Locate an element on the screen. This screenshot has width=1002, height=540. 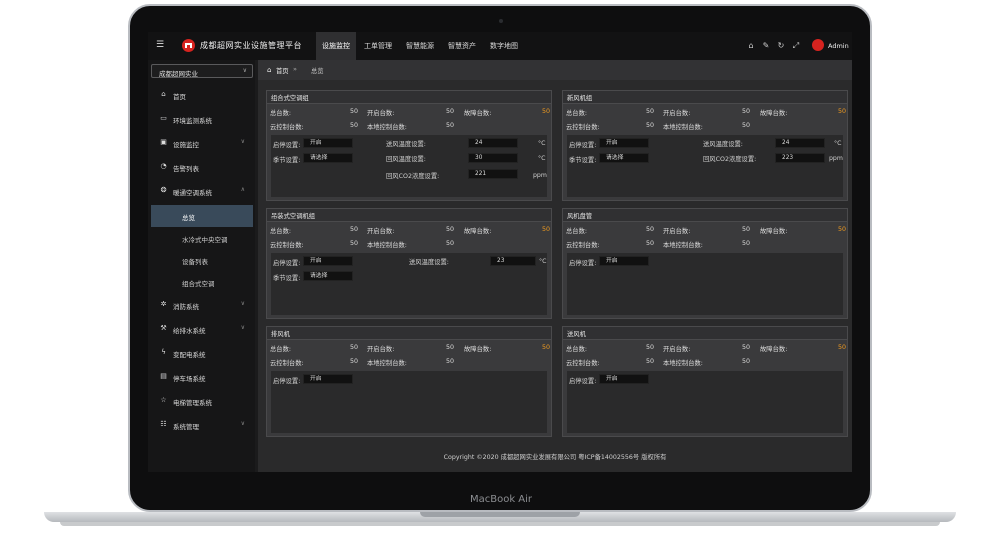
season-label: 季节设置: is located at coordinates (287, 278).